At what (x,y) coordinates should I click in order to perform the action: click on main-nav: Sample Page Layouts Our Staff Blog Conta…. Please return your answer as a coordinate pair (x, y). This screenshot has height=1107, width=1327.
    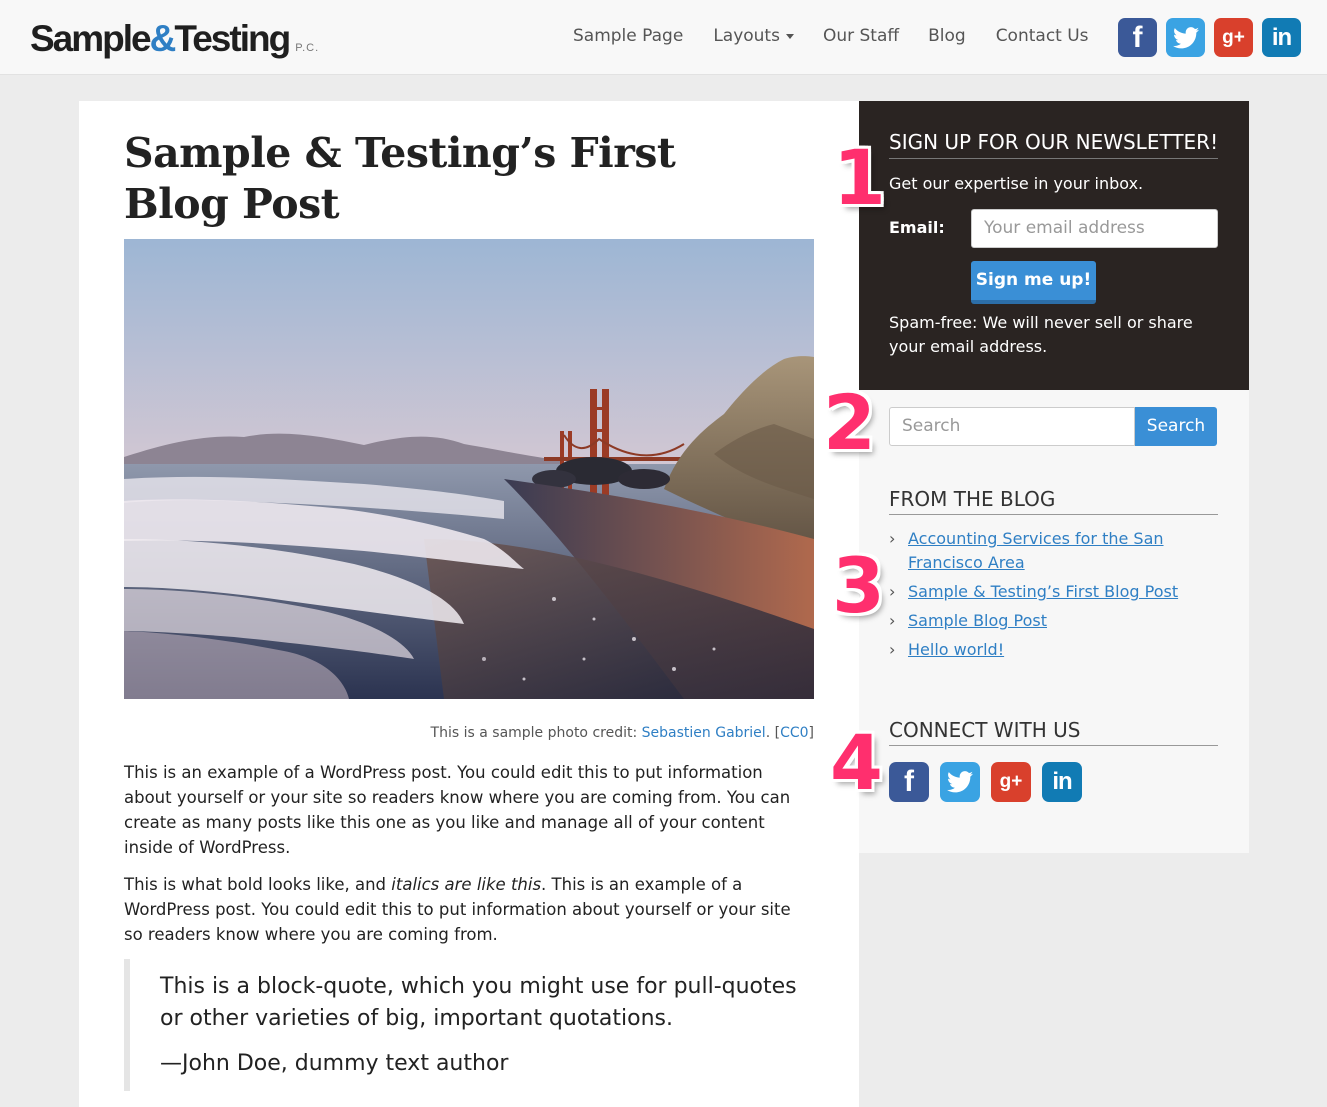
    Looking at the image, I should click on (831, 36).